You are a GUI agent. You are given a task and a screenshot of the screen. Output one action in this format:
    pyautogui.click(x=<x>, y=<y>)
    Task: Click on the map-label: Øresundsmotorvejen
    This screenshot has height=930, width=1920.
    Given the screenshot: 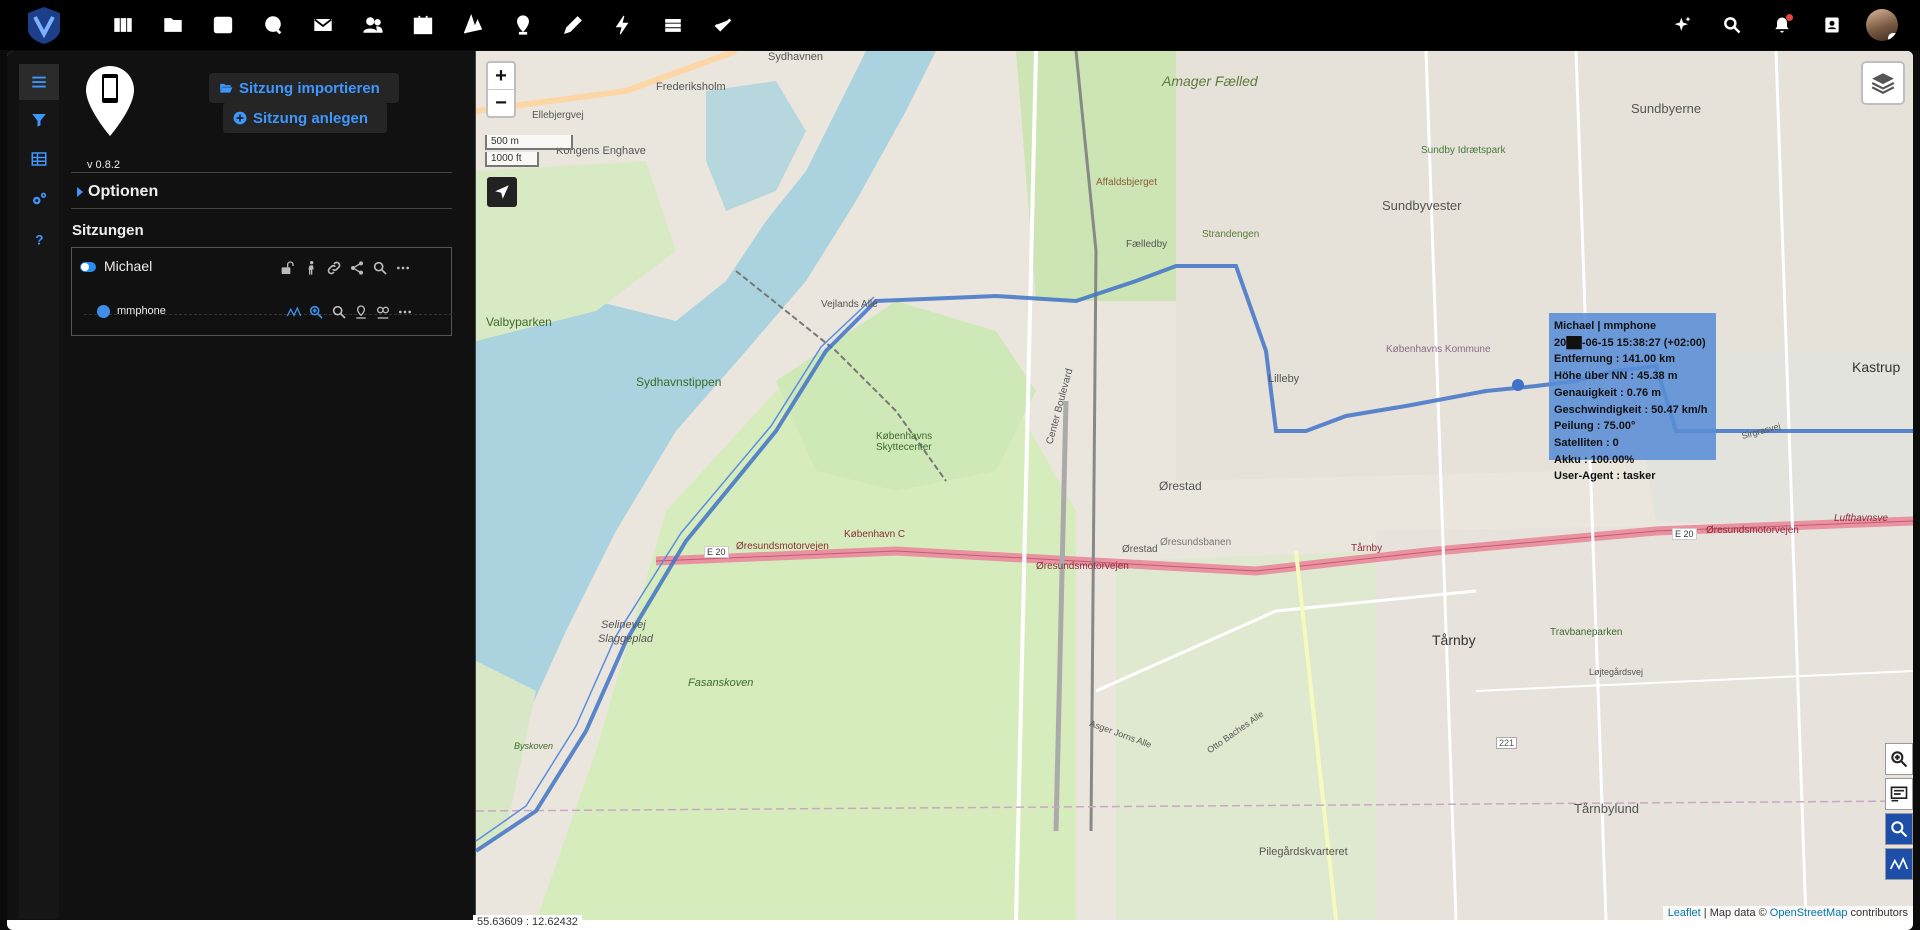 What is the action you would take?
    pyautogui.click(x=782, y=546)
    